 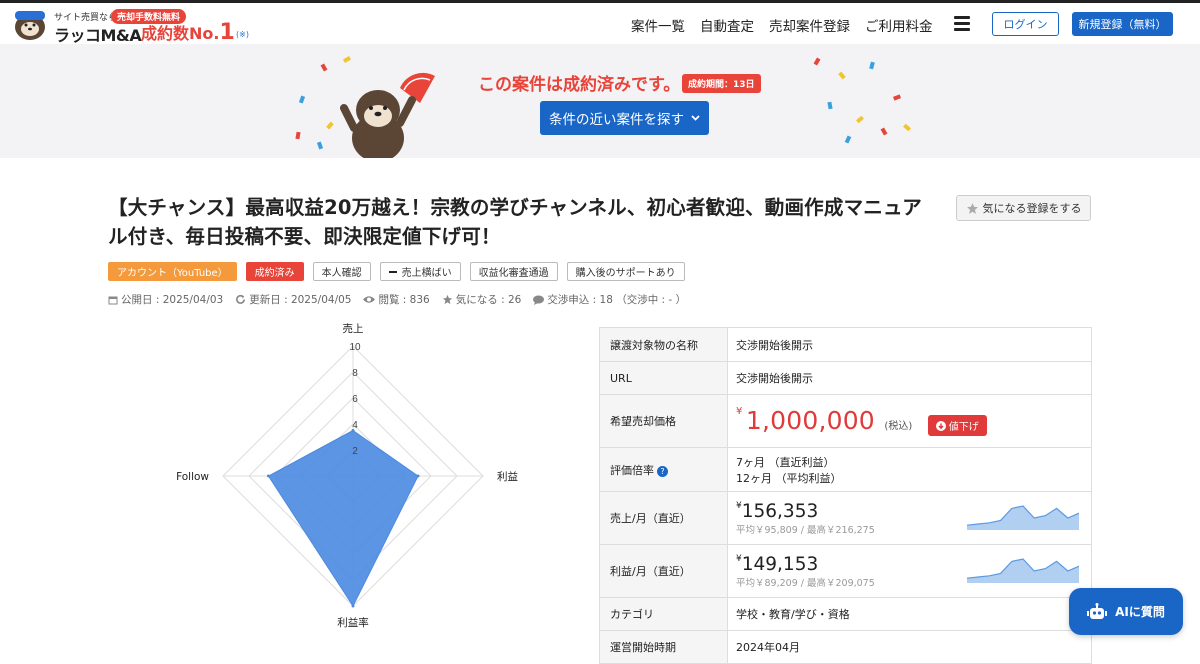 What do you see at coordinates (663, 571) in the screenshot?
I see `profit-label: 利益/月（直近）` at bounding box center [663, 571].